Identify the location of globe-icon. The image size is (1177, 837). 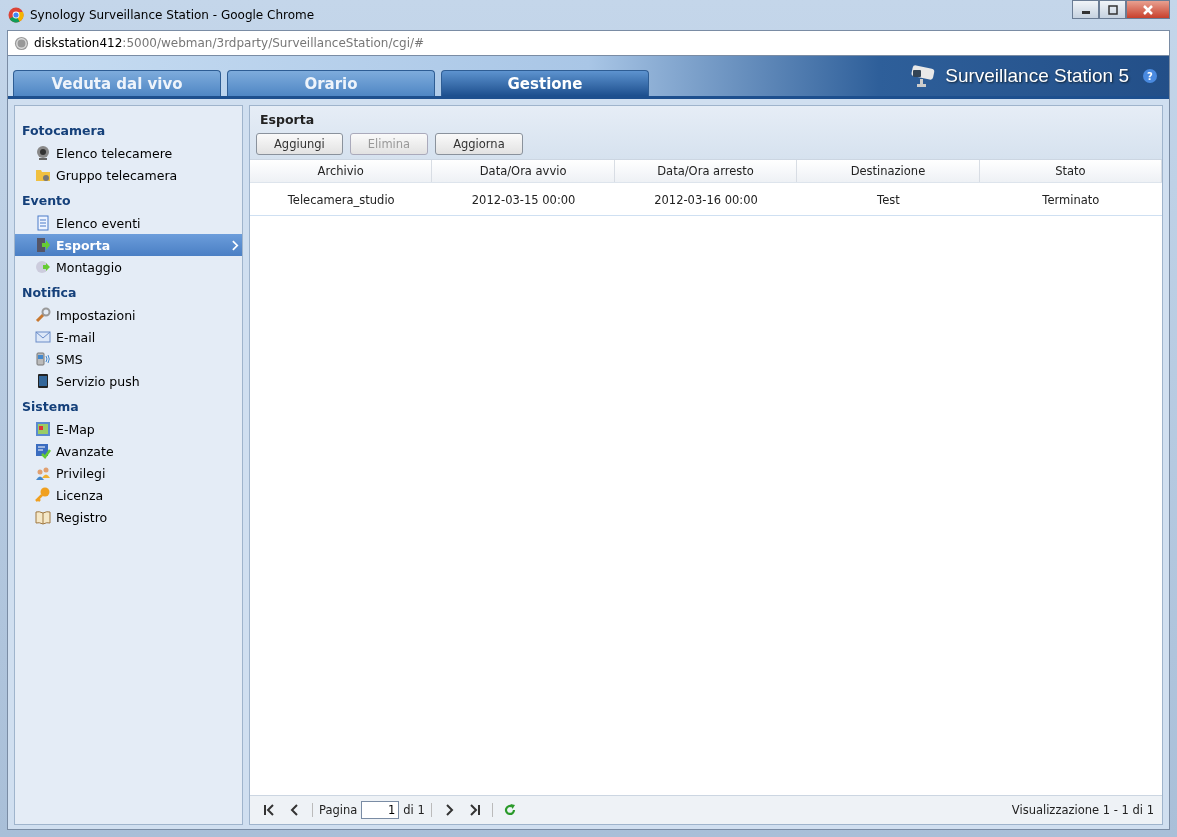
(21, 43).